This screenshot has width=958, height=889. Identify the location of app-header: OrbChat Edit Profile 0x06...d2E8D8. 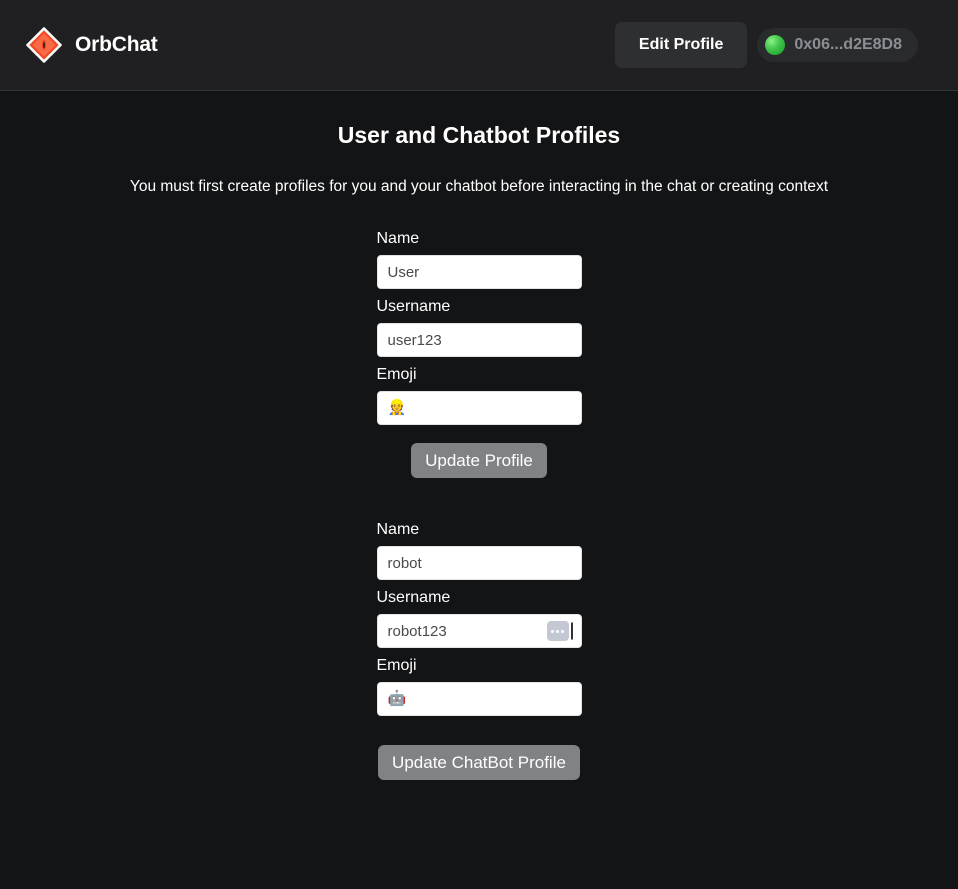
(479, 45).